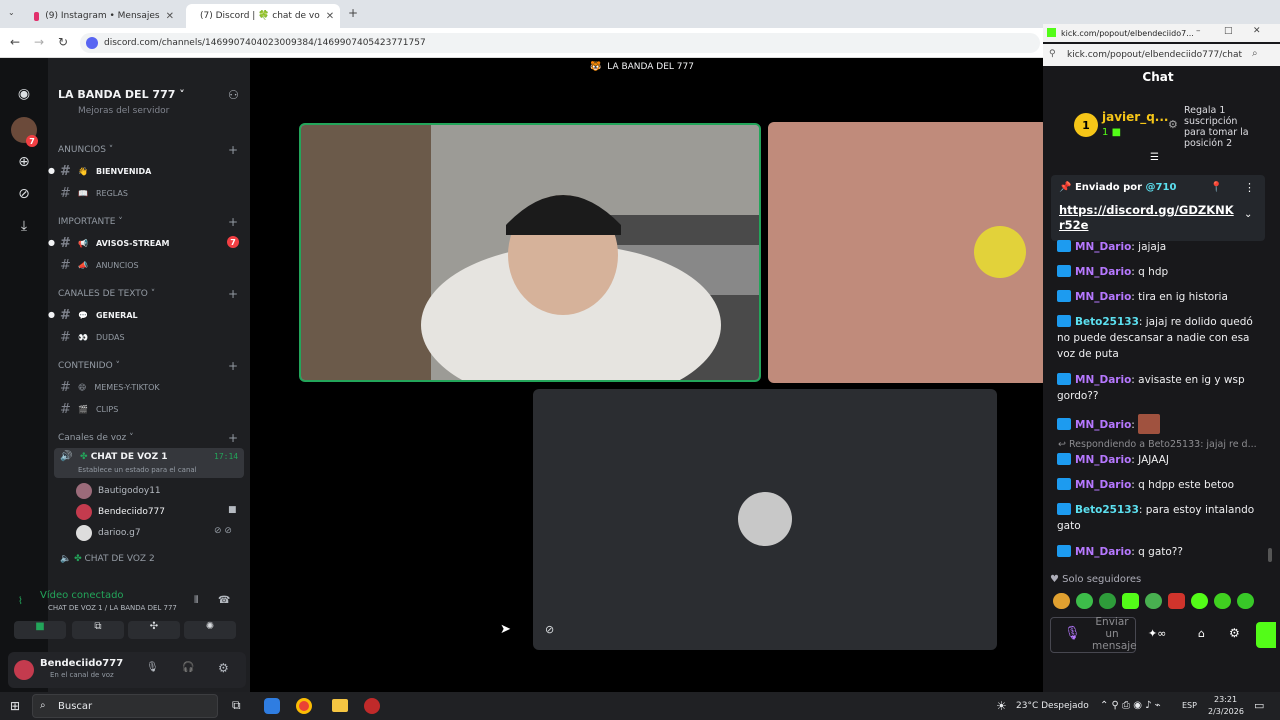  Describe the element at coordinates (1248, 214) in the screenshot. I see `chevron-down-icon: ⌄` at that location.